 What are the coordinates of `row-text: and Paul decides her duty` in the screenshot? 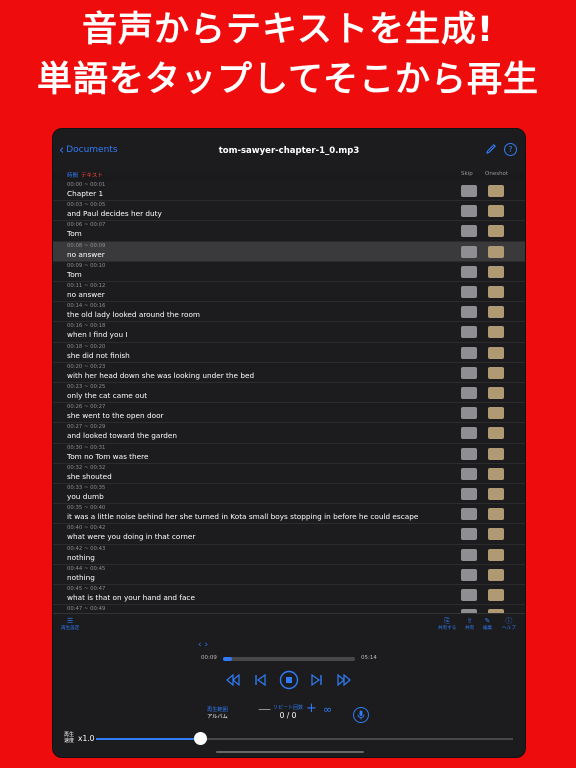 It's located at (114, 213).